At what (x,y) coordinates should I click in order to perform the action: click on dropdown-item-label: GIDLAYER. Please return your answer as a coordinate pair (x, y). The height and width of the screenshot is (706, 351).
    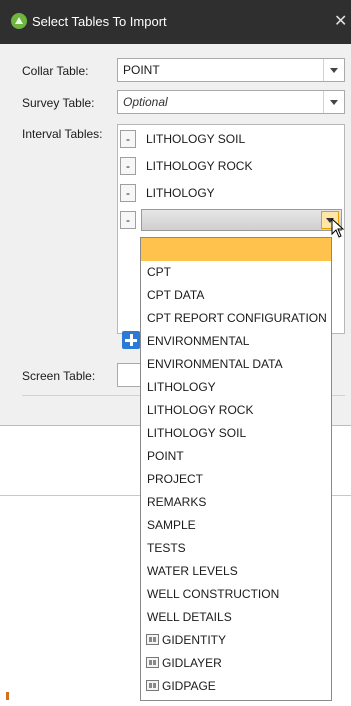
    Looking at the image, I should click on (192, 663).